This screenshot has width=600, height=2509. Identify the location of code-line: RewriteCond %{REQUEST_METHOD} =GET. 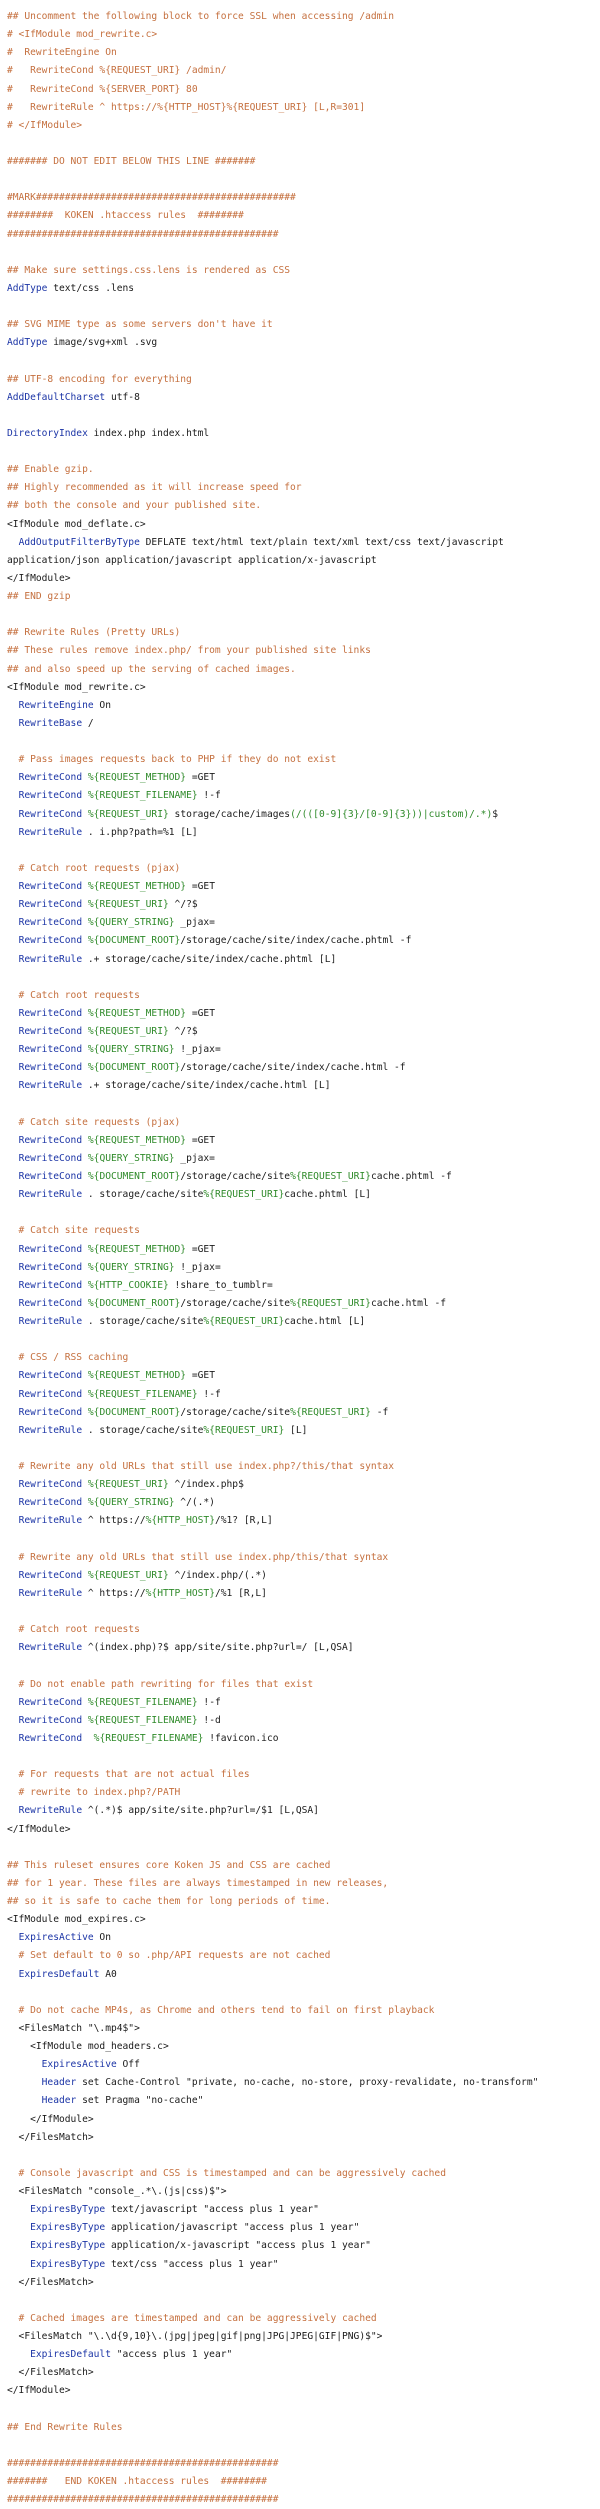
(303, 1250).